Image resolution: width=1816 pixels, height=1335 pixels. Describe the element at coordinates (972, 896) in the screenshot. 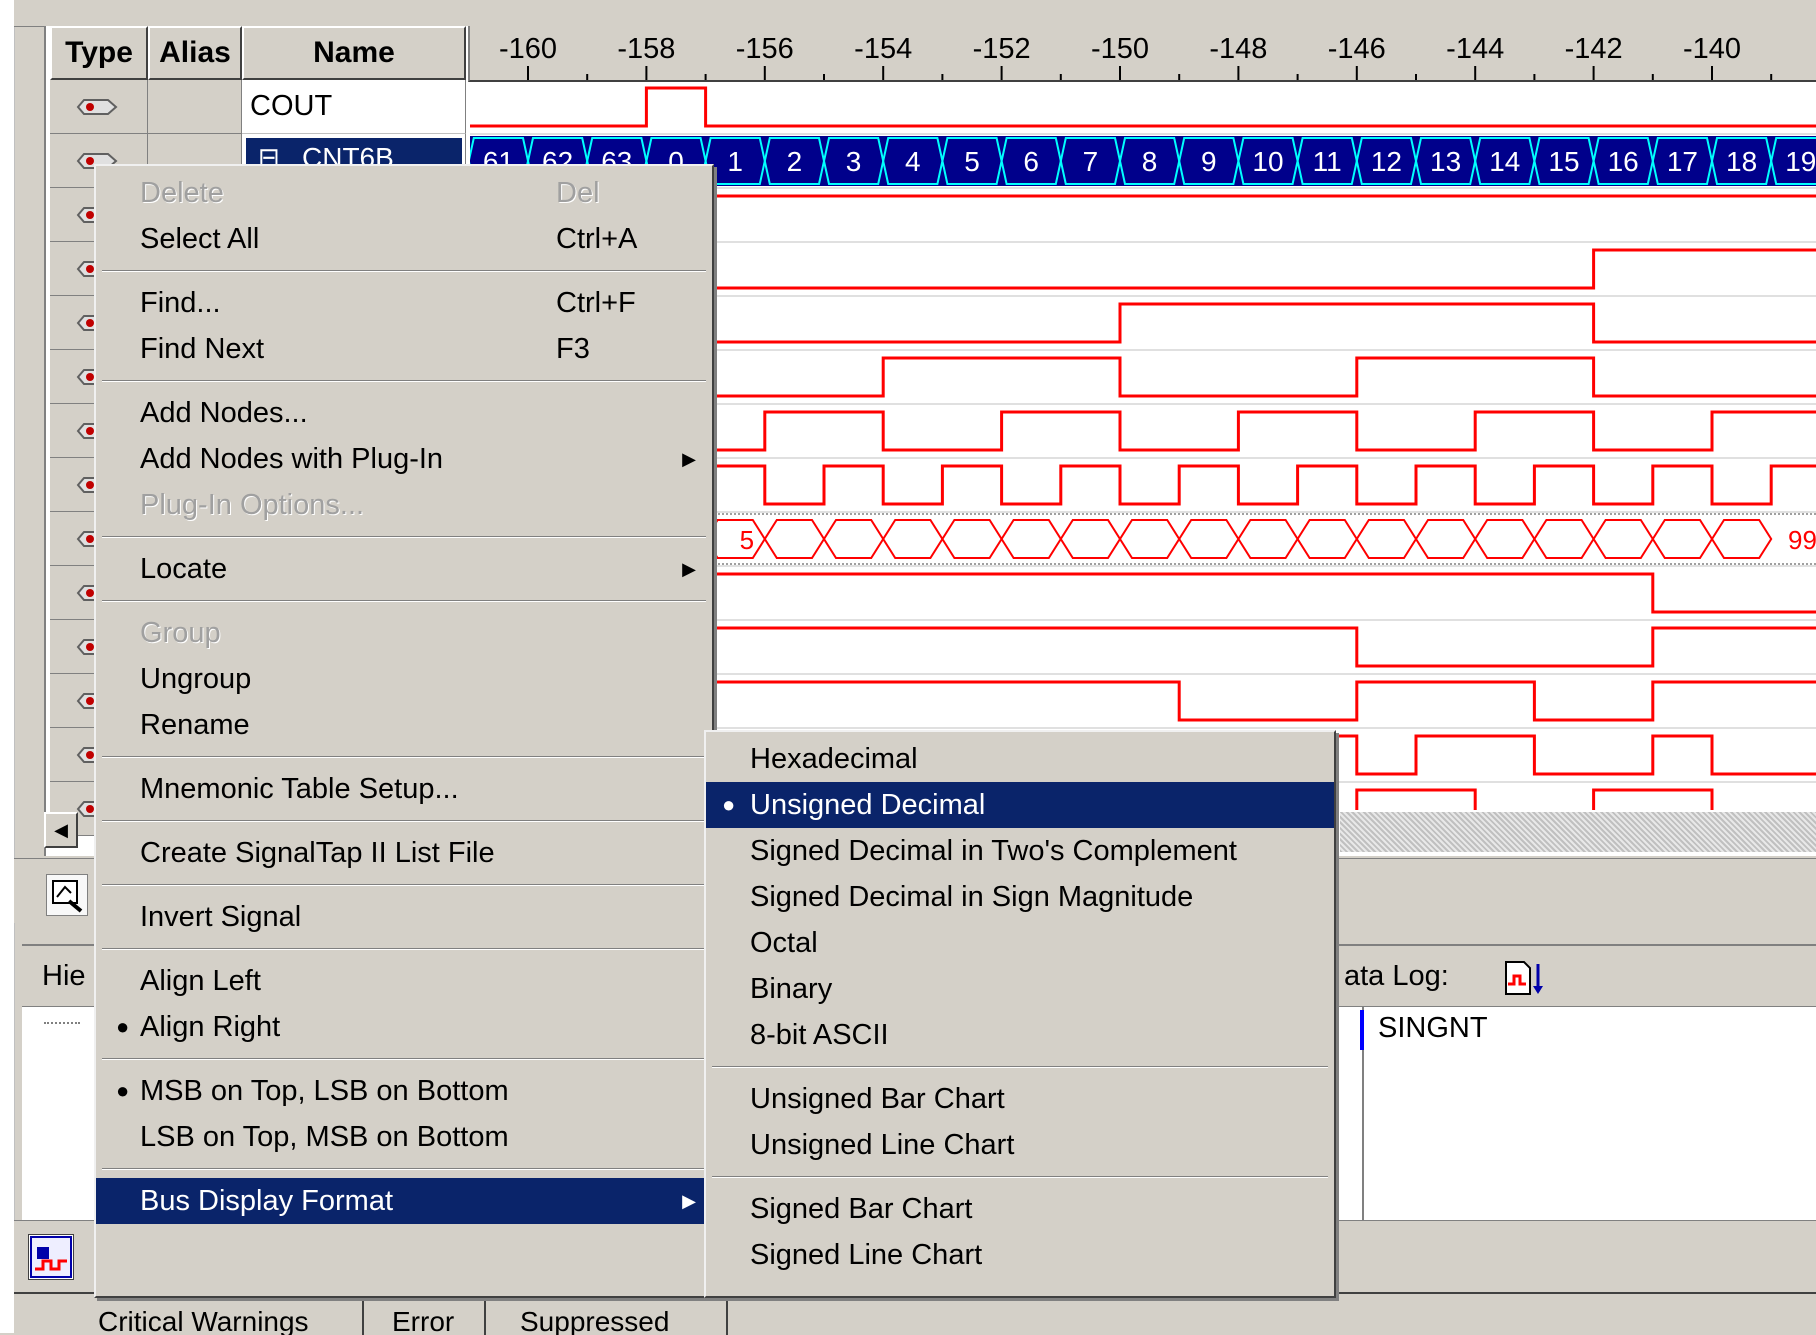

I see `menu-item-label: Signed Decimal in Sign Magnitude` at that location.